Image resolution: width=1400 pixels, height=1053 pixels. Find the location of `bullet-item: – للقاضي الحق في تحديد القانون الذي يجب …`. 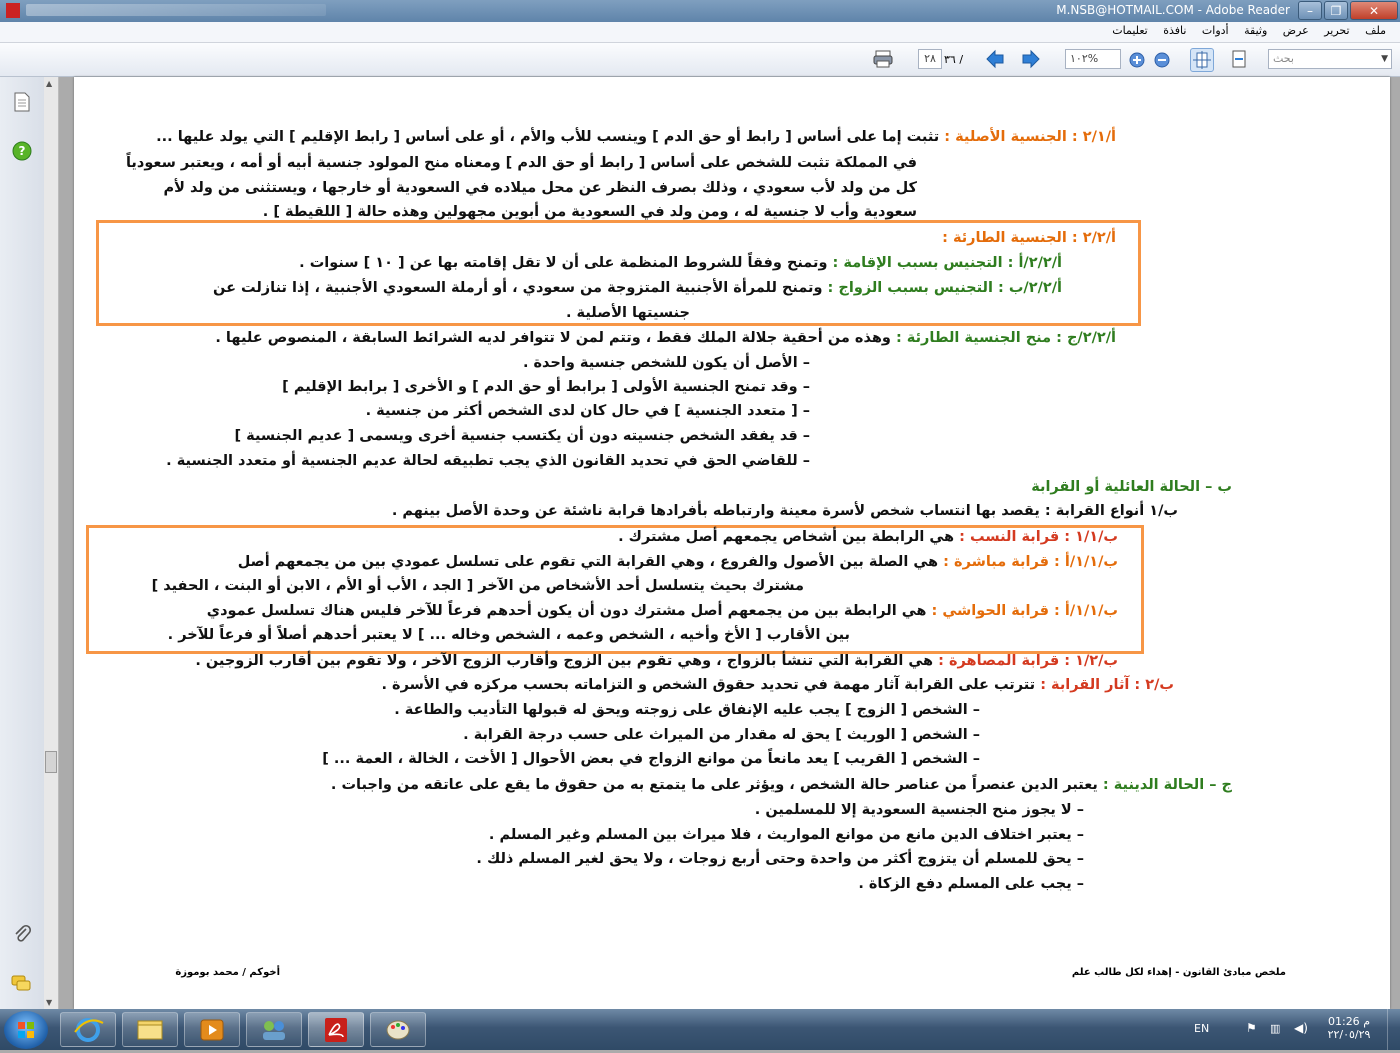

bullet-item: – للقاضي الحق في تحديد القانون الذي يجب … is located at coordinates (488, 461).